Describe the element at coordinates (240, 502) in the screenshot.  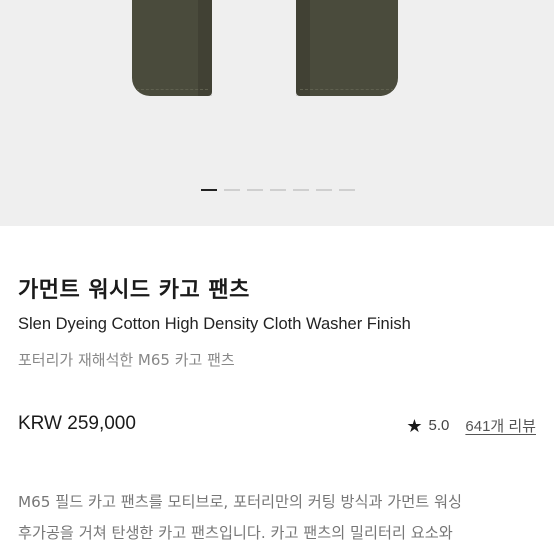
I see `description-line: M65 필드 카고 팬츠를 모티브로, 포터리만의 커팅 방식과 가먼트 워싱` at that location.